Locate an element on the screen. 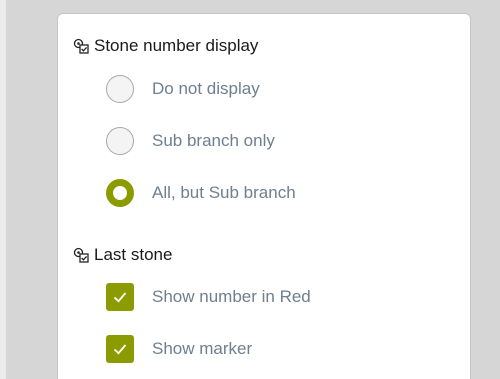 The height and width of the screenshot is (379, 500). last-stone-header: Last stone is located at coordinates (122, 255).